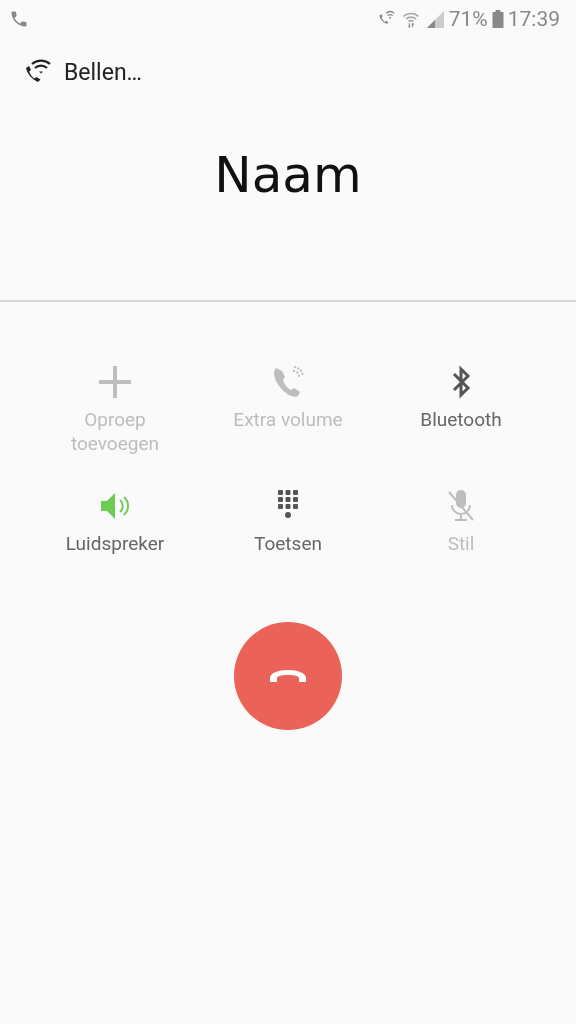  What do you see at coordinates (19, 19) in the screenshot?
I see `phone-icon` at bounding box center [19, 19].